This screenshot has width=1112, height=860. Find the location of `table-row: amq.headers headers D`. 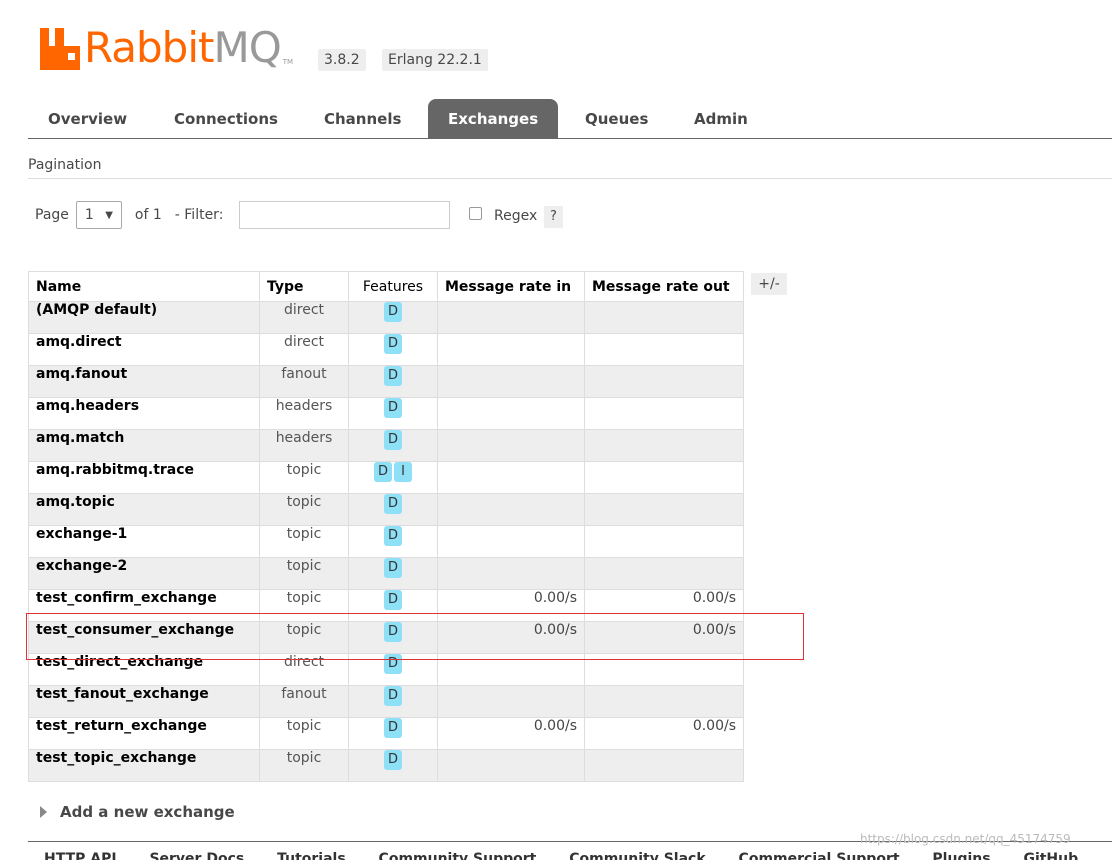

table-row: amq.headers headers D is located at coordinates (386, 413).